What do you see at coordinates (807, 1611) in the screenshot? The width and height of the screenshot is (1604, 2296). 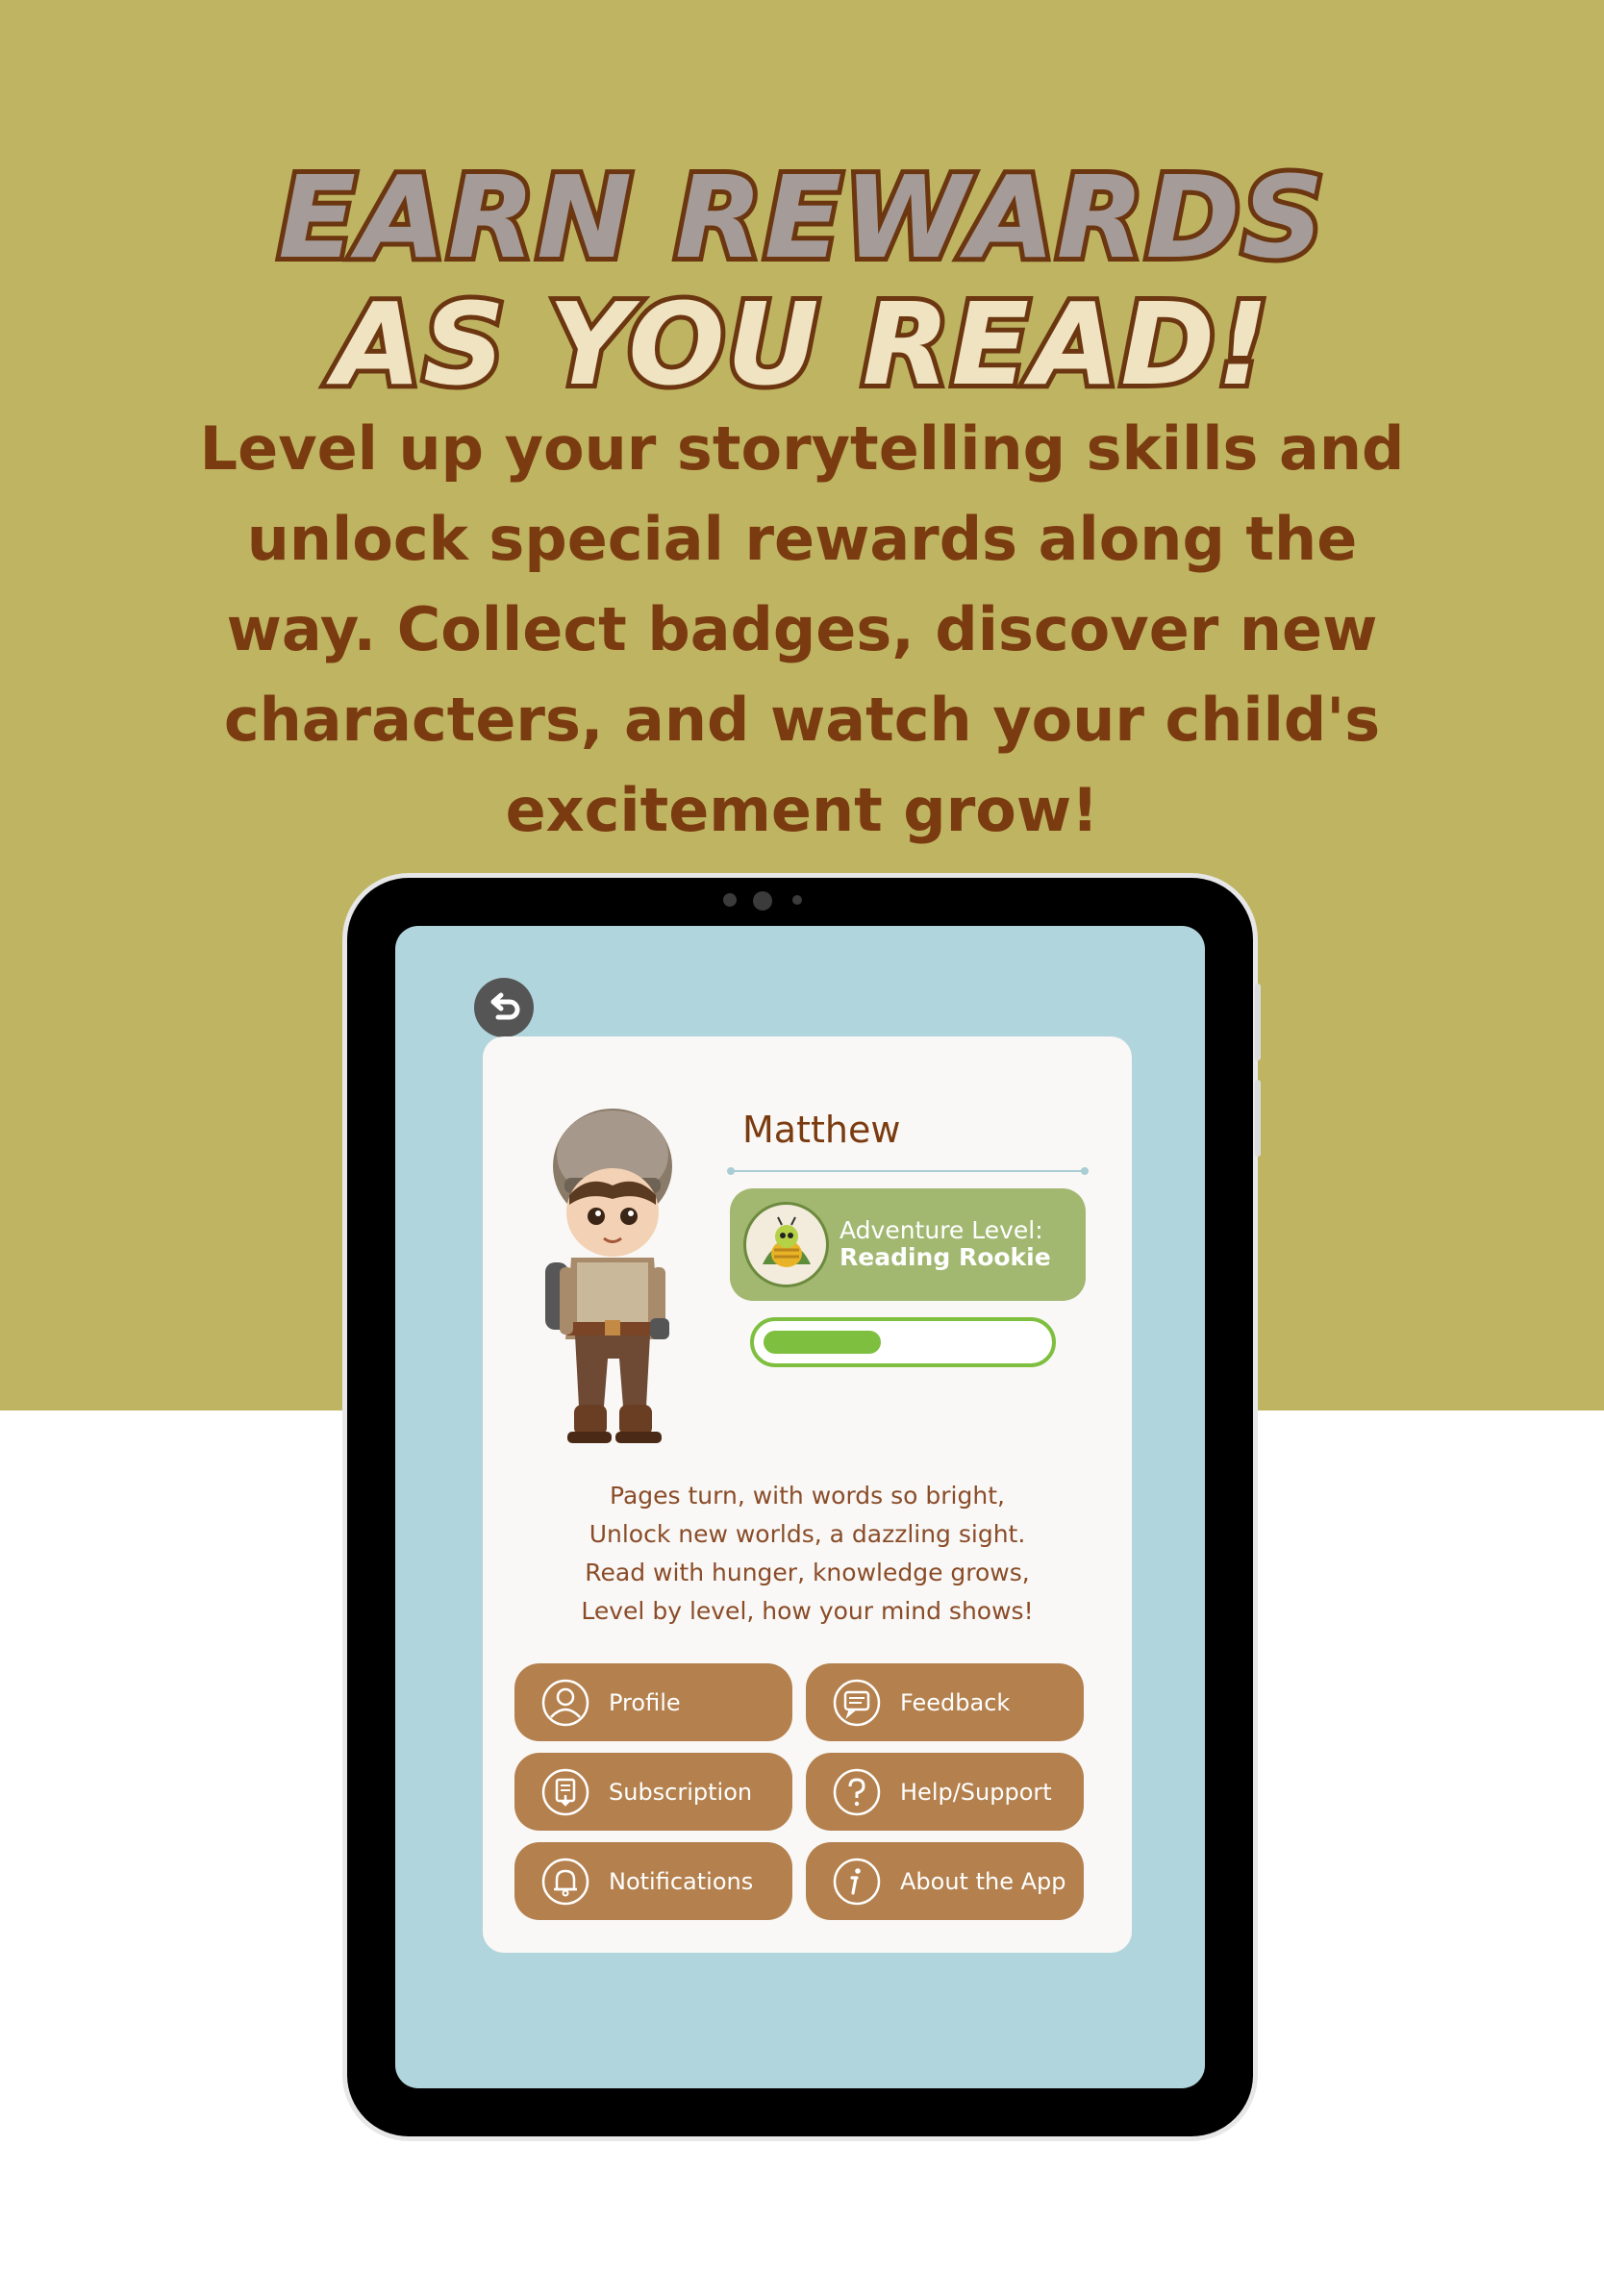 I see `poem-line: Level by level, how your mind shows!` at bounding box center [807, 1611].